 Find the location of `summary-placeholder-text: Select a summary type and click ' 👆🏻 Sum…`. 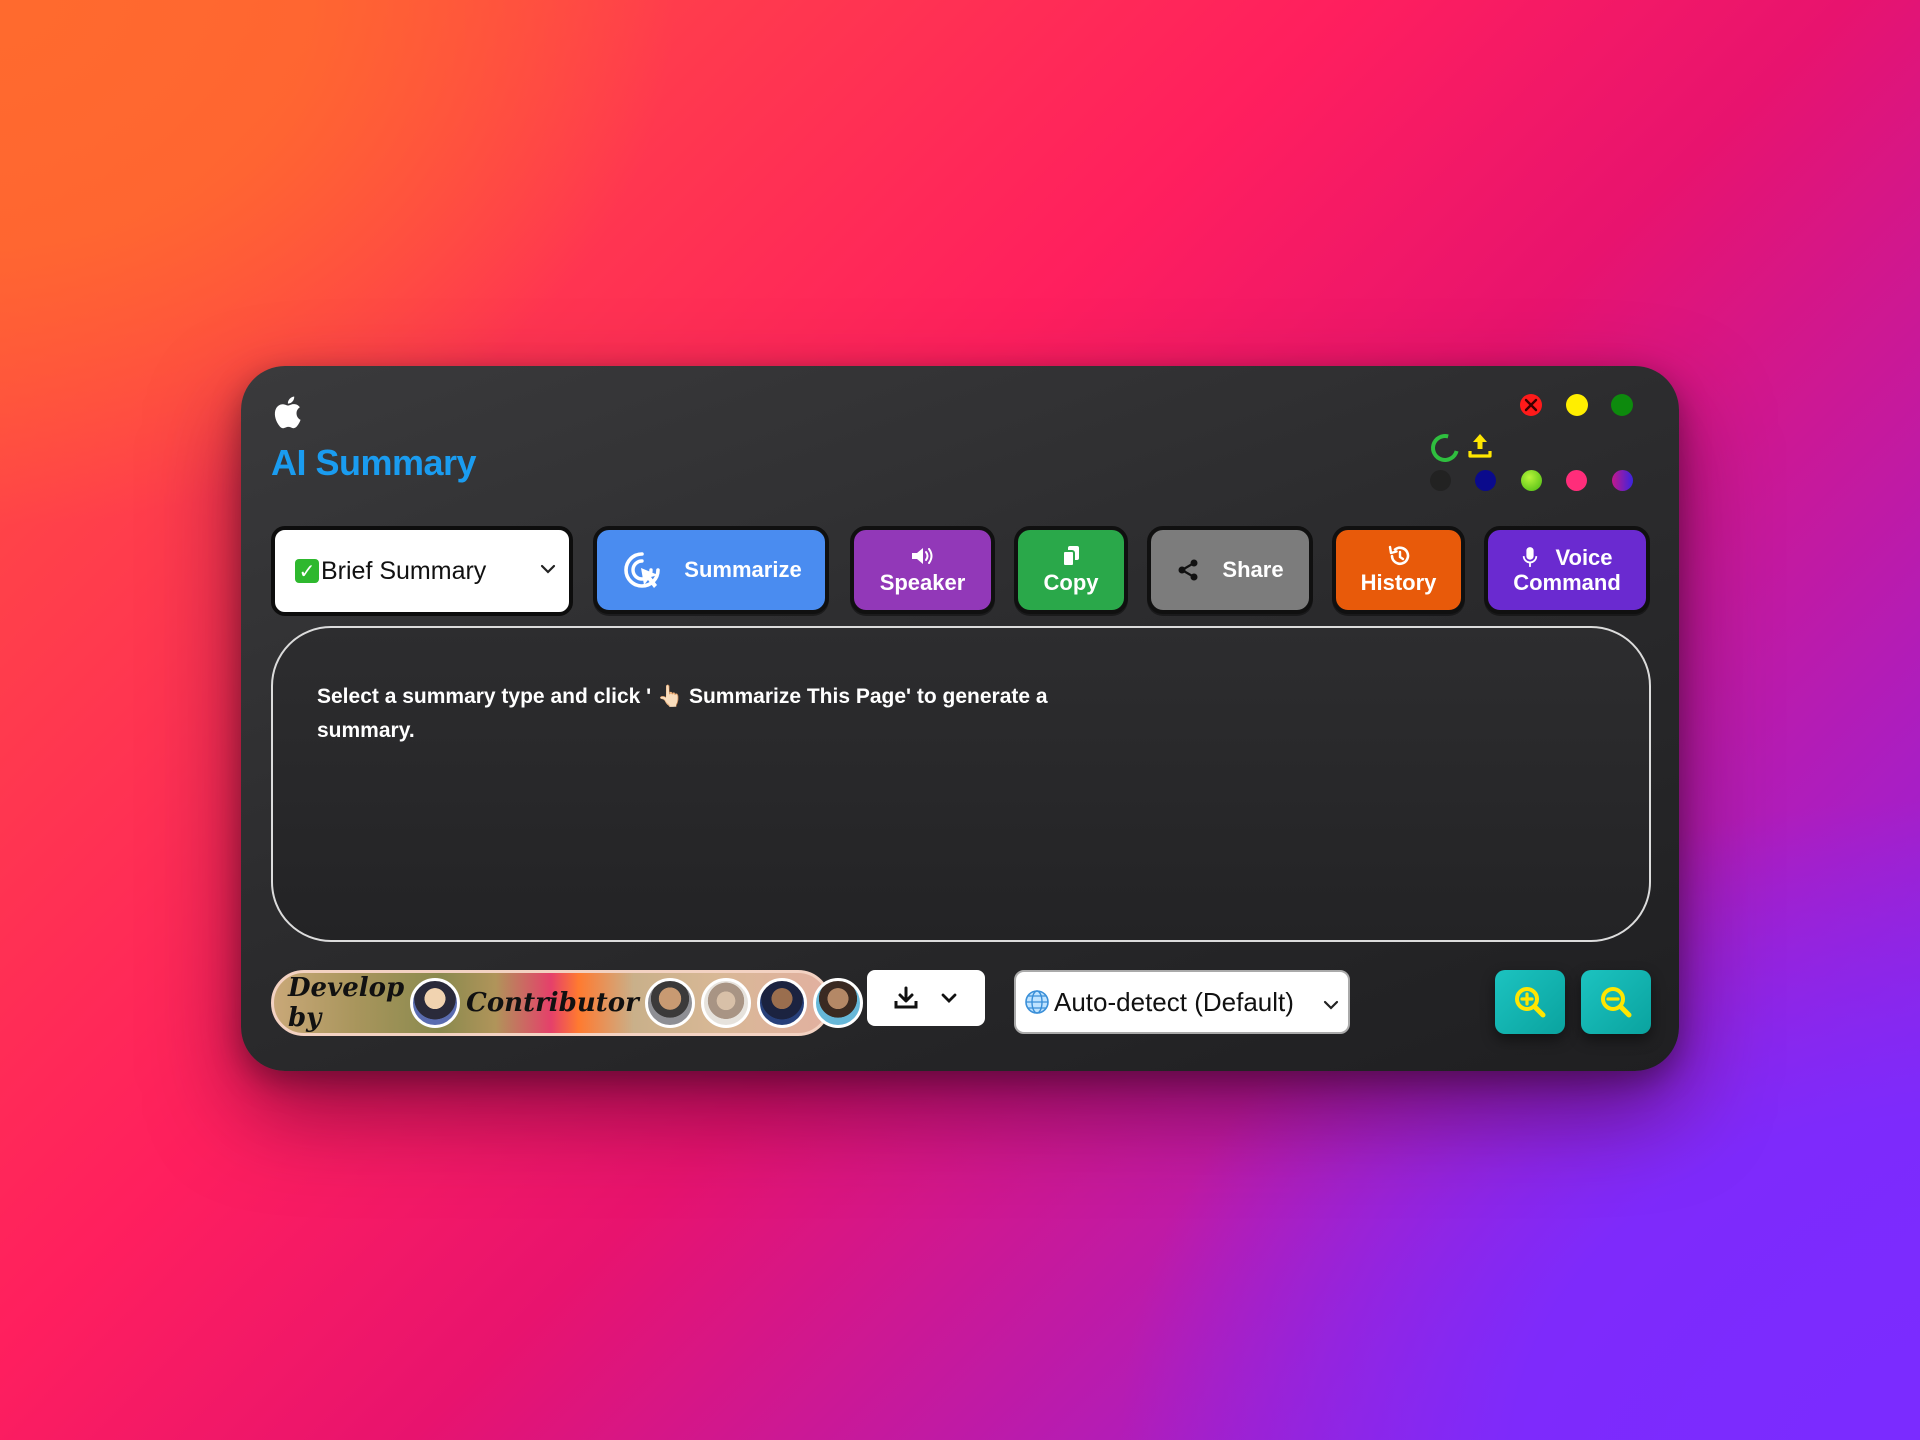

summary-placeholder-text: Select a summary type and click ' 👆🏻 Sum… is located at coordinates (682, 713).